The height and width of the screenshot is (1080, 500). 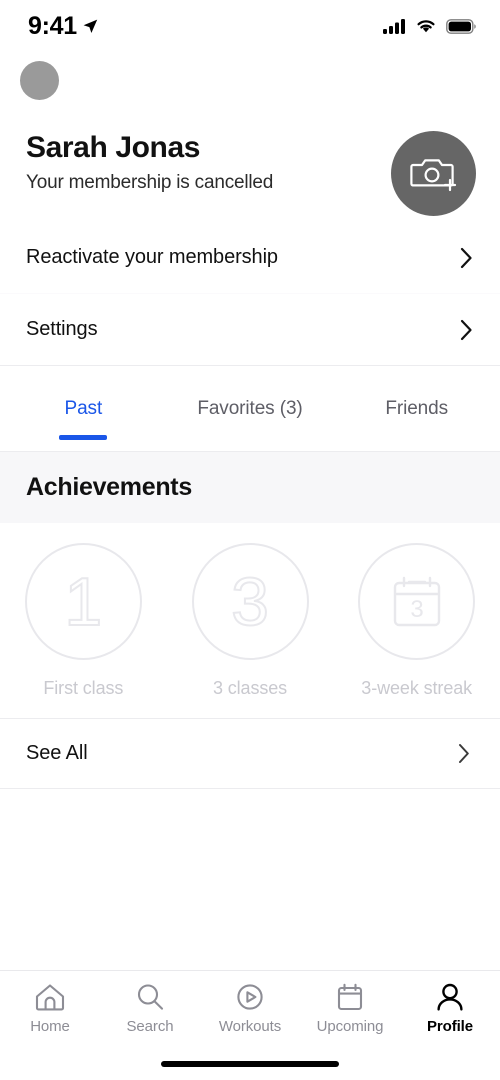 What do you see at coordinates (50, 997) in the screenshot?
I see `home-icon` at bounding box center [50, 997].